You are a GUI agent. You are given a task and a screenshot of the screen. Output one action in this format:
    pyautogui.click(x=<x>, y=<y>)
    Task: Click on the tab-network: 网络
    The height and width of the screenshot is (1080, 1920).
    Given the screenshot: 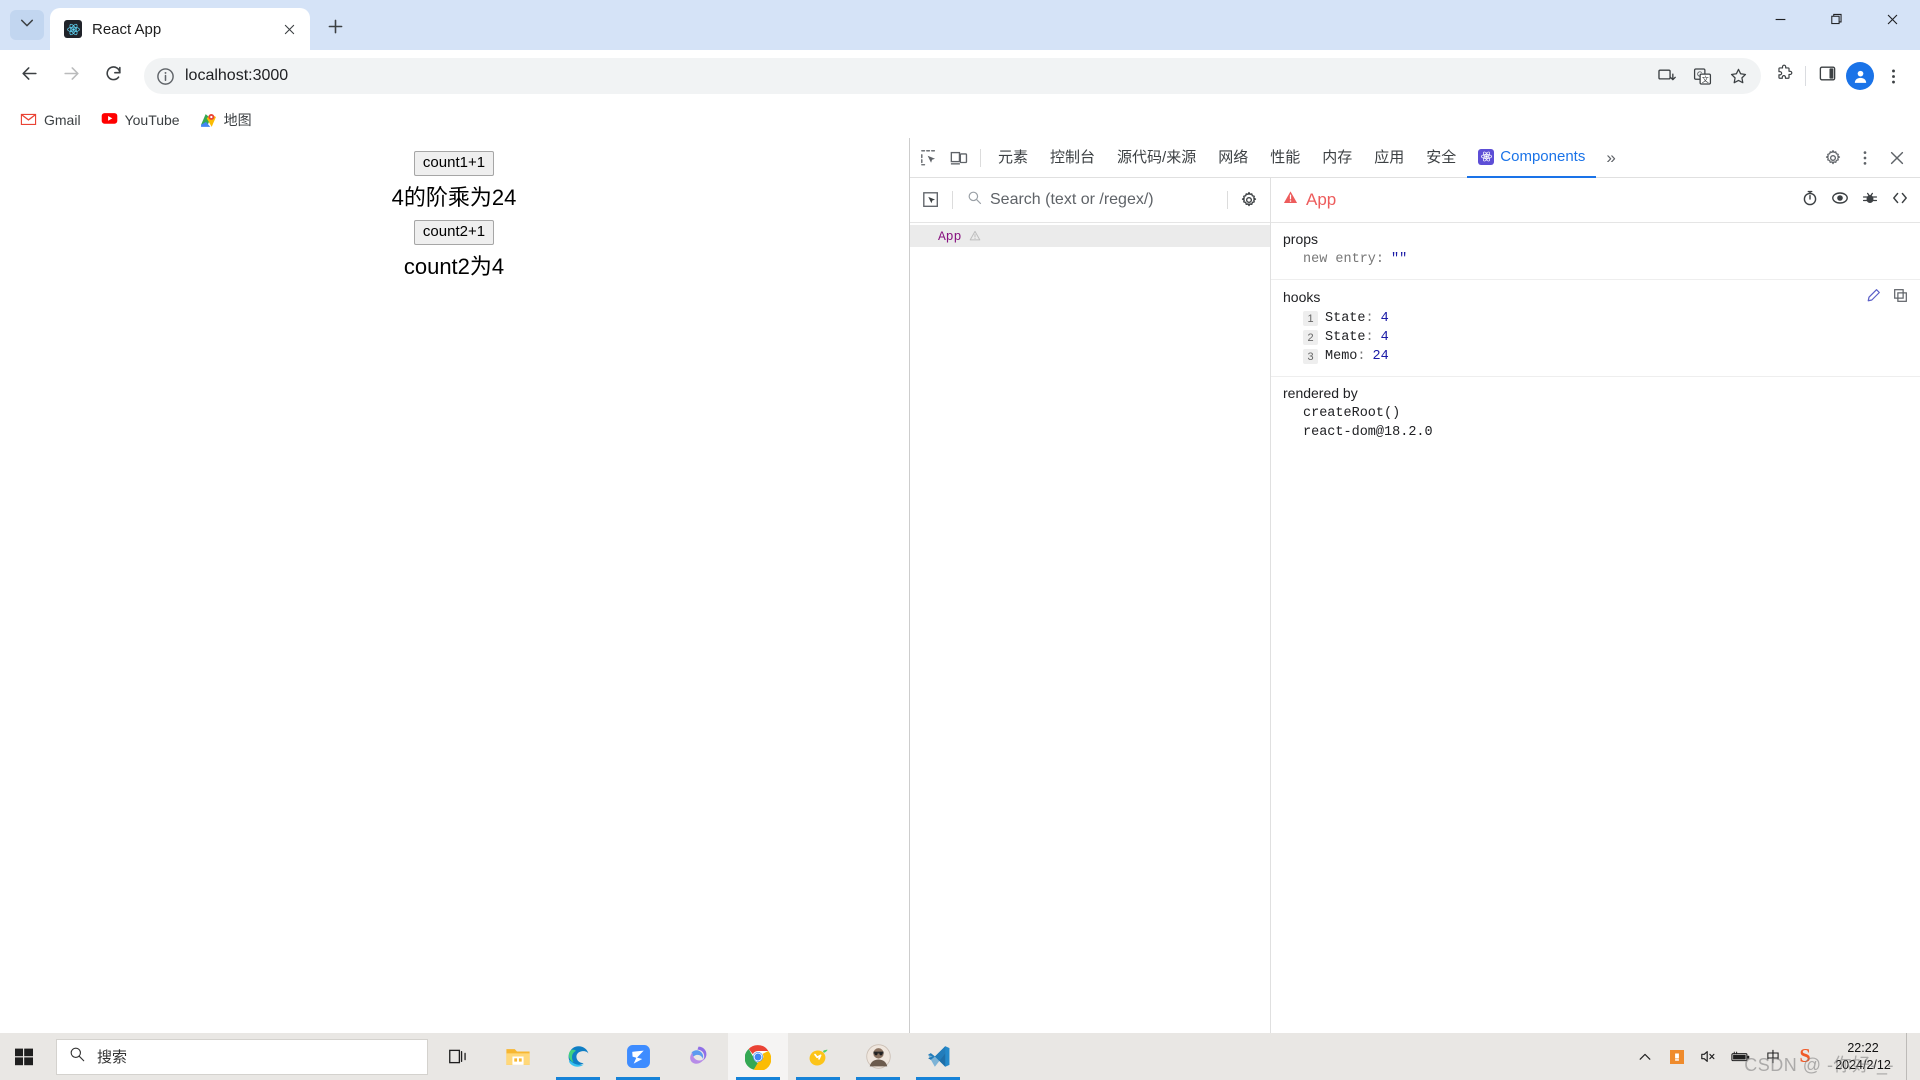 What is the action you would take?
    pyautogui.click(x=1233, y=158)
    